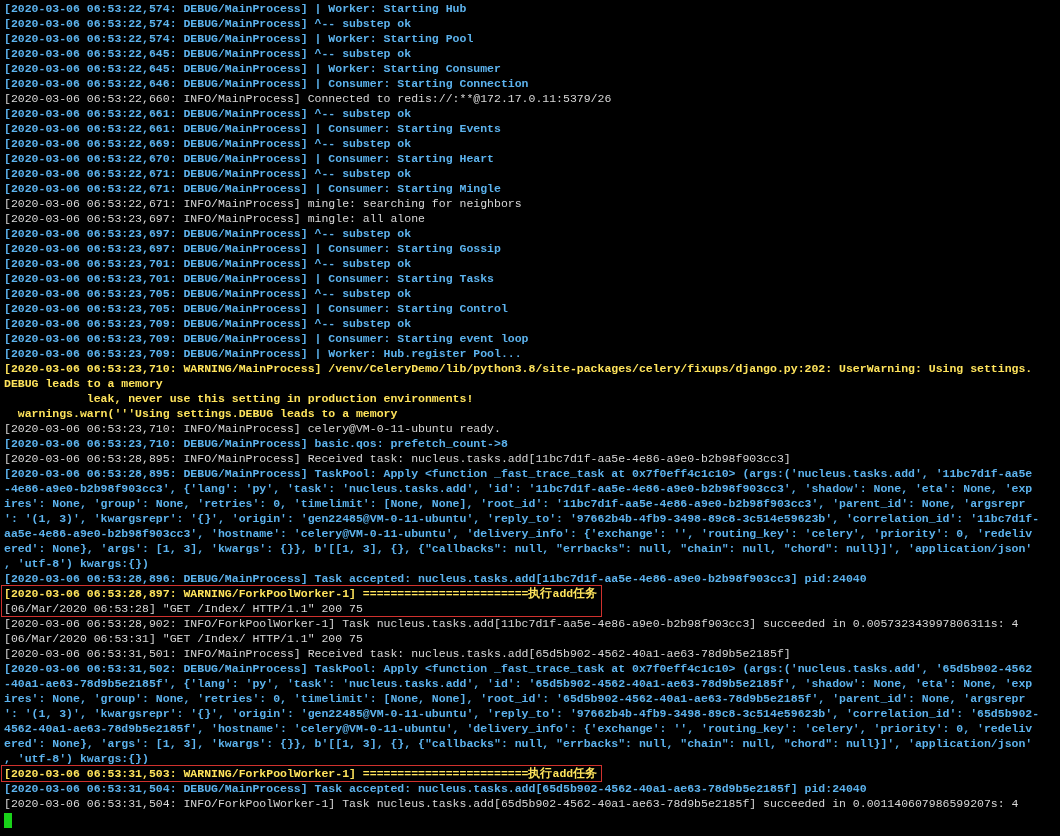 The image size is (1060, 836). What do you see at coordinates (266, 83) in the screenshot?
I see `log-line: [2020-03-06 06:53:22,646: DEBUG/MainProcess] | Consumer: Starting Connection` at bounding box center [266, 83].